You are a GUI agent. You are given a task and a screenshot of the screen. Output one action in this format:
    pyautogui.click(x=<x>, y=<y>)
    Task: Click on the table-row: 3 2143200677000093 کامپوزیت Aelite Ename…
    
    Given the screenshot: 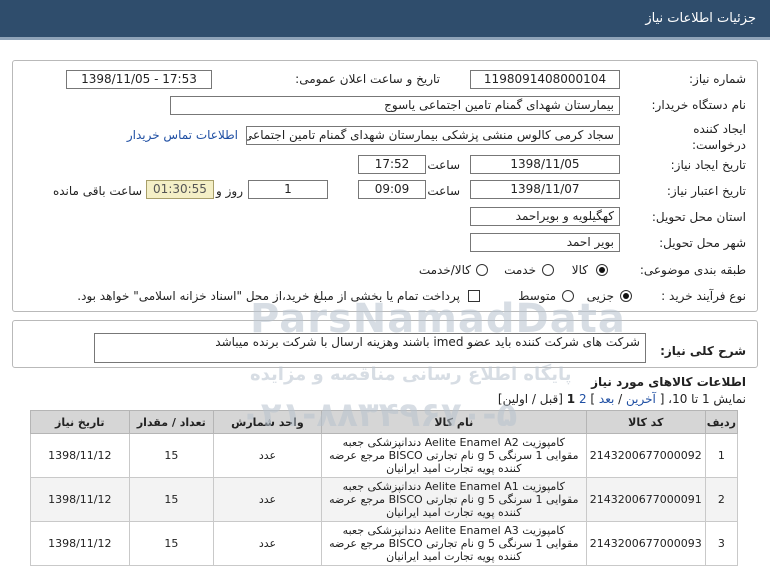 What is the action you would take?
    pyautogui.click(x=384, y=543)
    